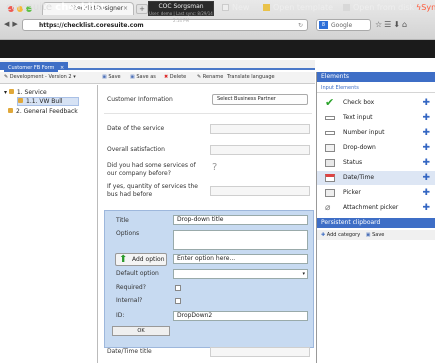 This screenshot has width=435, height=363. I want to click on element-date-time: Date/Time ✚, so click(376, 178).